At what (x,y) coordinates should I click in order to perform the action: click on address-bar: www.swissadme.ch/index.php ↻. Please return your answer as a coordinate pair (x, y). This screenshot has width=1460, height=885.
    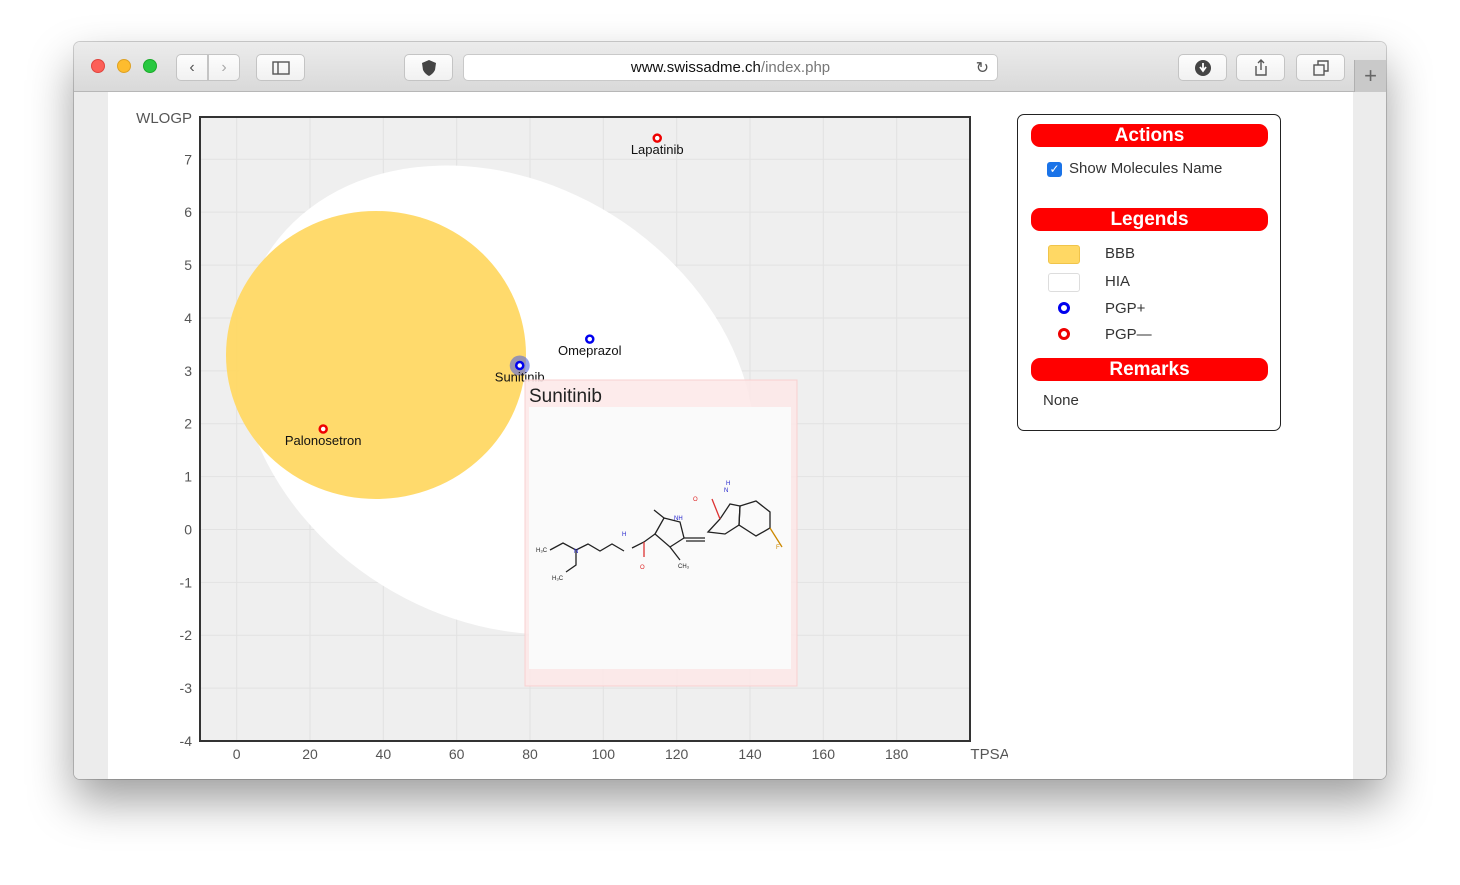
    Looking at the image, I should click on (730, 67).